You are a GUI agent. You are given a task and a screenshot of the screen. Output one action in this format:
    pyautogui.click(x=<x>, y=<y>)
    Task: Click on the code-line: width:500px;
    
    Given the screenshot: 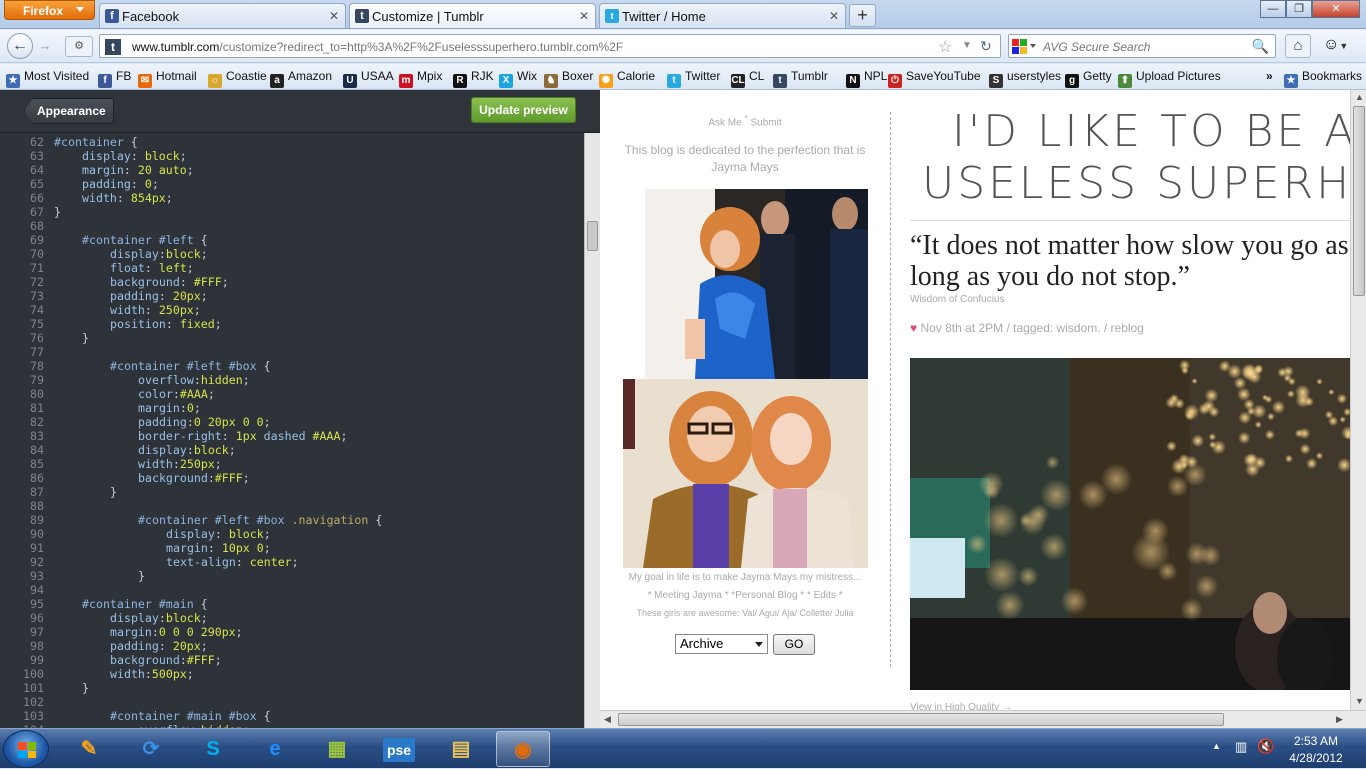 What is the action you would take?
    pyautogui.click(x=152, y=674)
    